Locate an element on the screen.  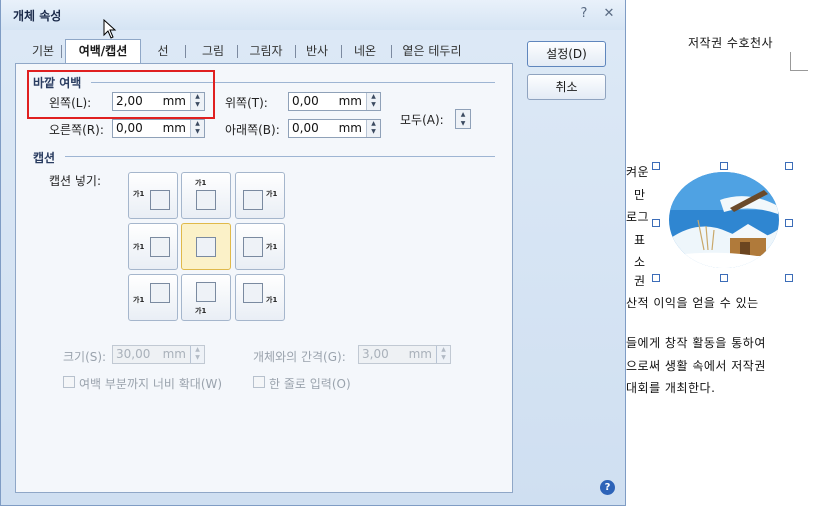
caption-bottom-left-button: 가1 is located at coordinates (153, 297).